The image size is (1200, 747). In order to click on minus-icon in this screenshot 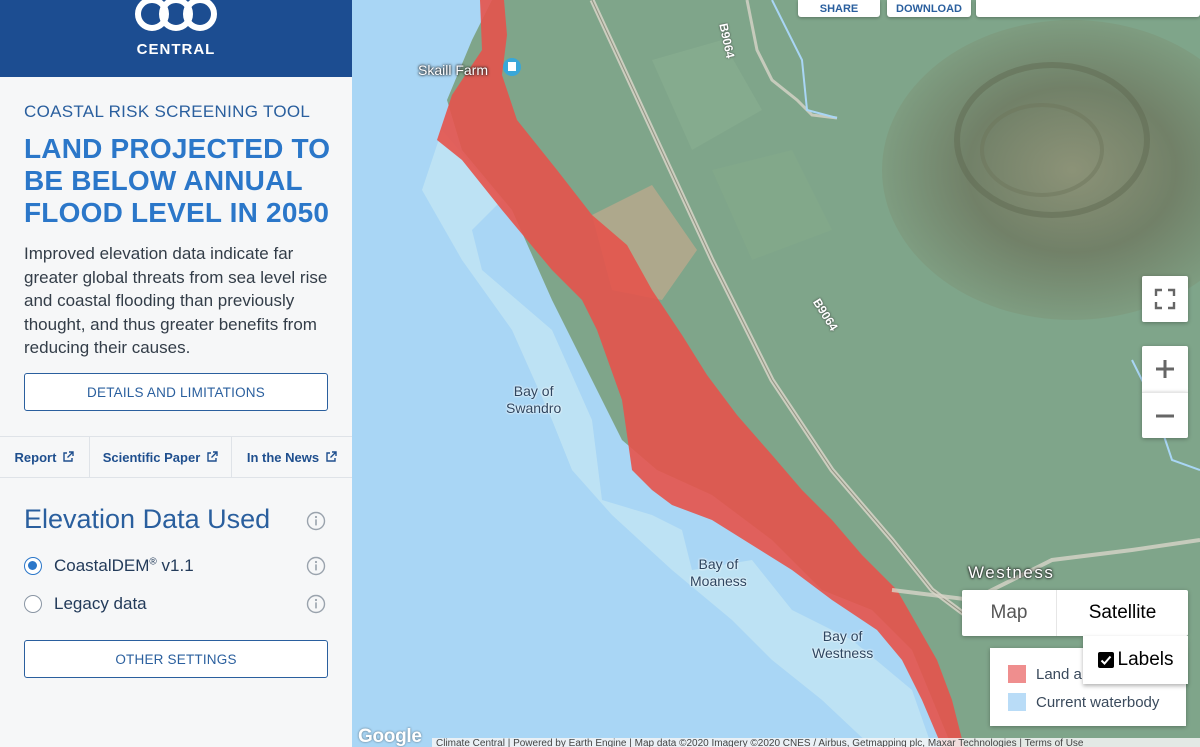, I will do `click(1165, 415)`.